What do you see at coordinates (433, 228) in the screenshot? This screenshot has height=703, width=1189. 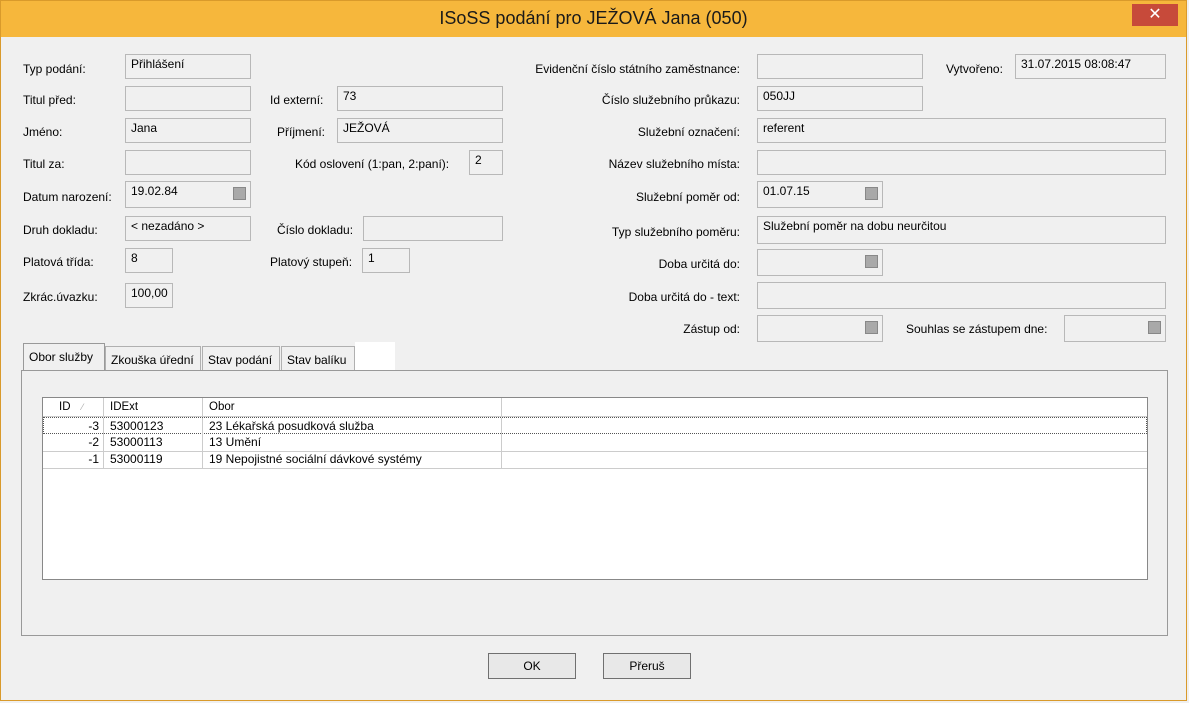 I see `cislo-dokladu-field` at bounding box center [433, 228].